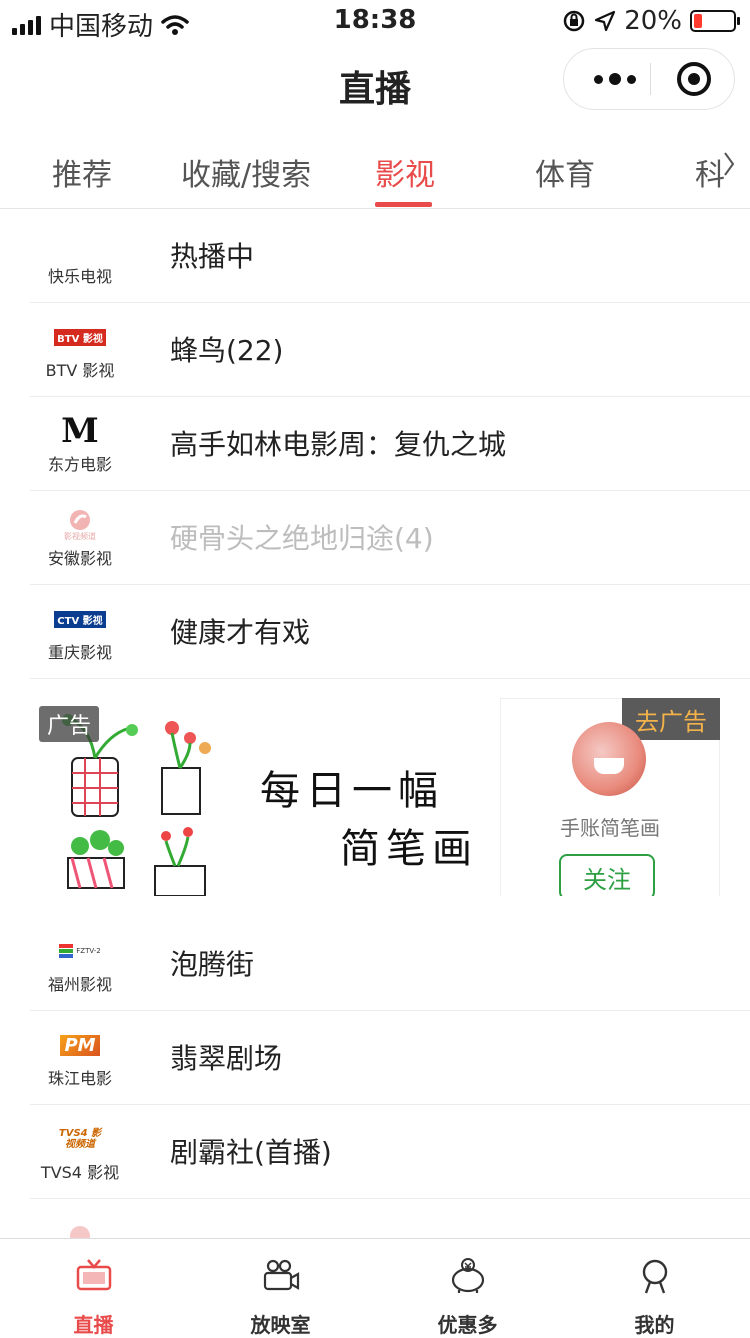 The width and height of the screenshot is (750, 1338). I want to click on channel-name: 福州影视, so click(79, 984).